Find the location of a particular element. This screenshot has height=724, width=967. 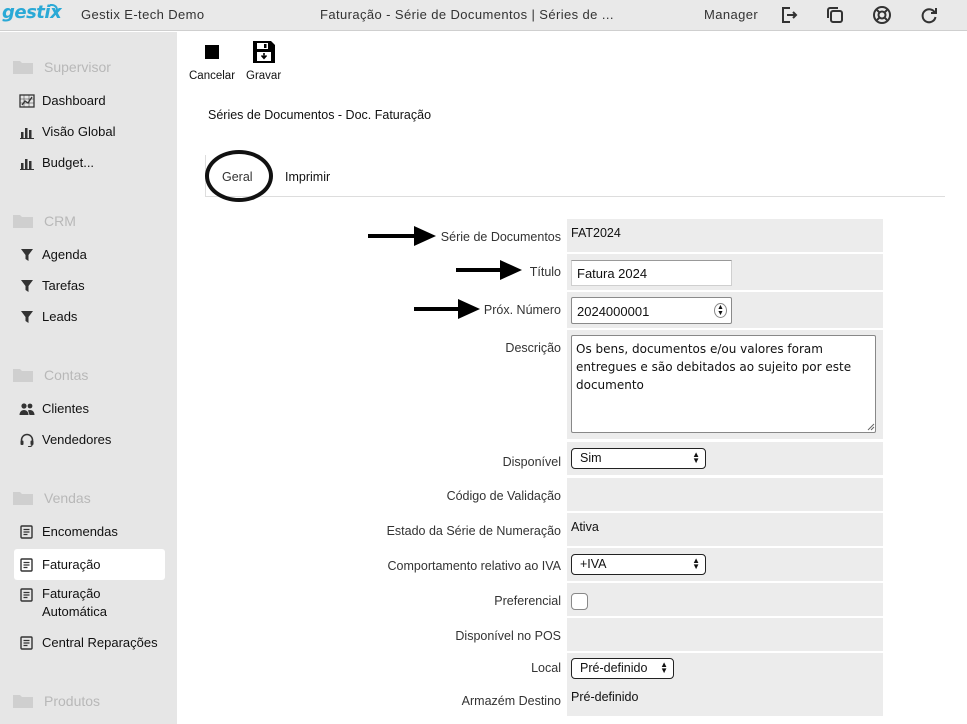

dashboard-icon is located at coordinates (27, 101).